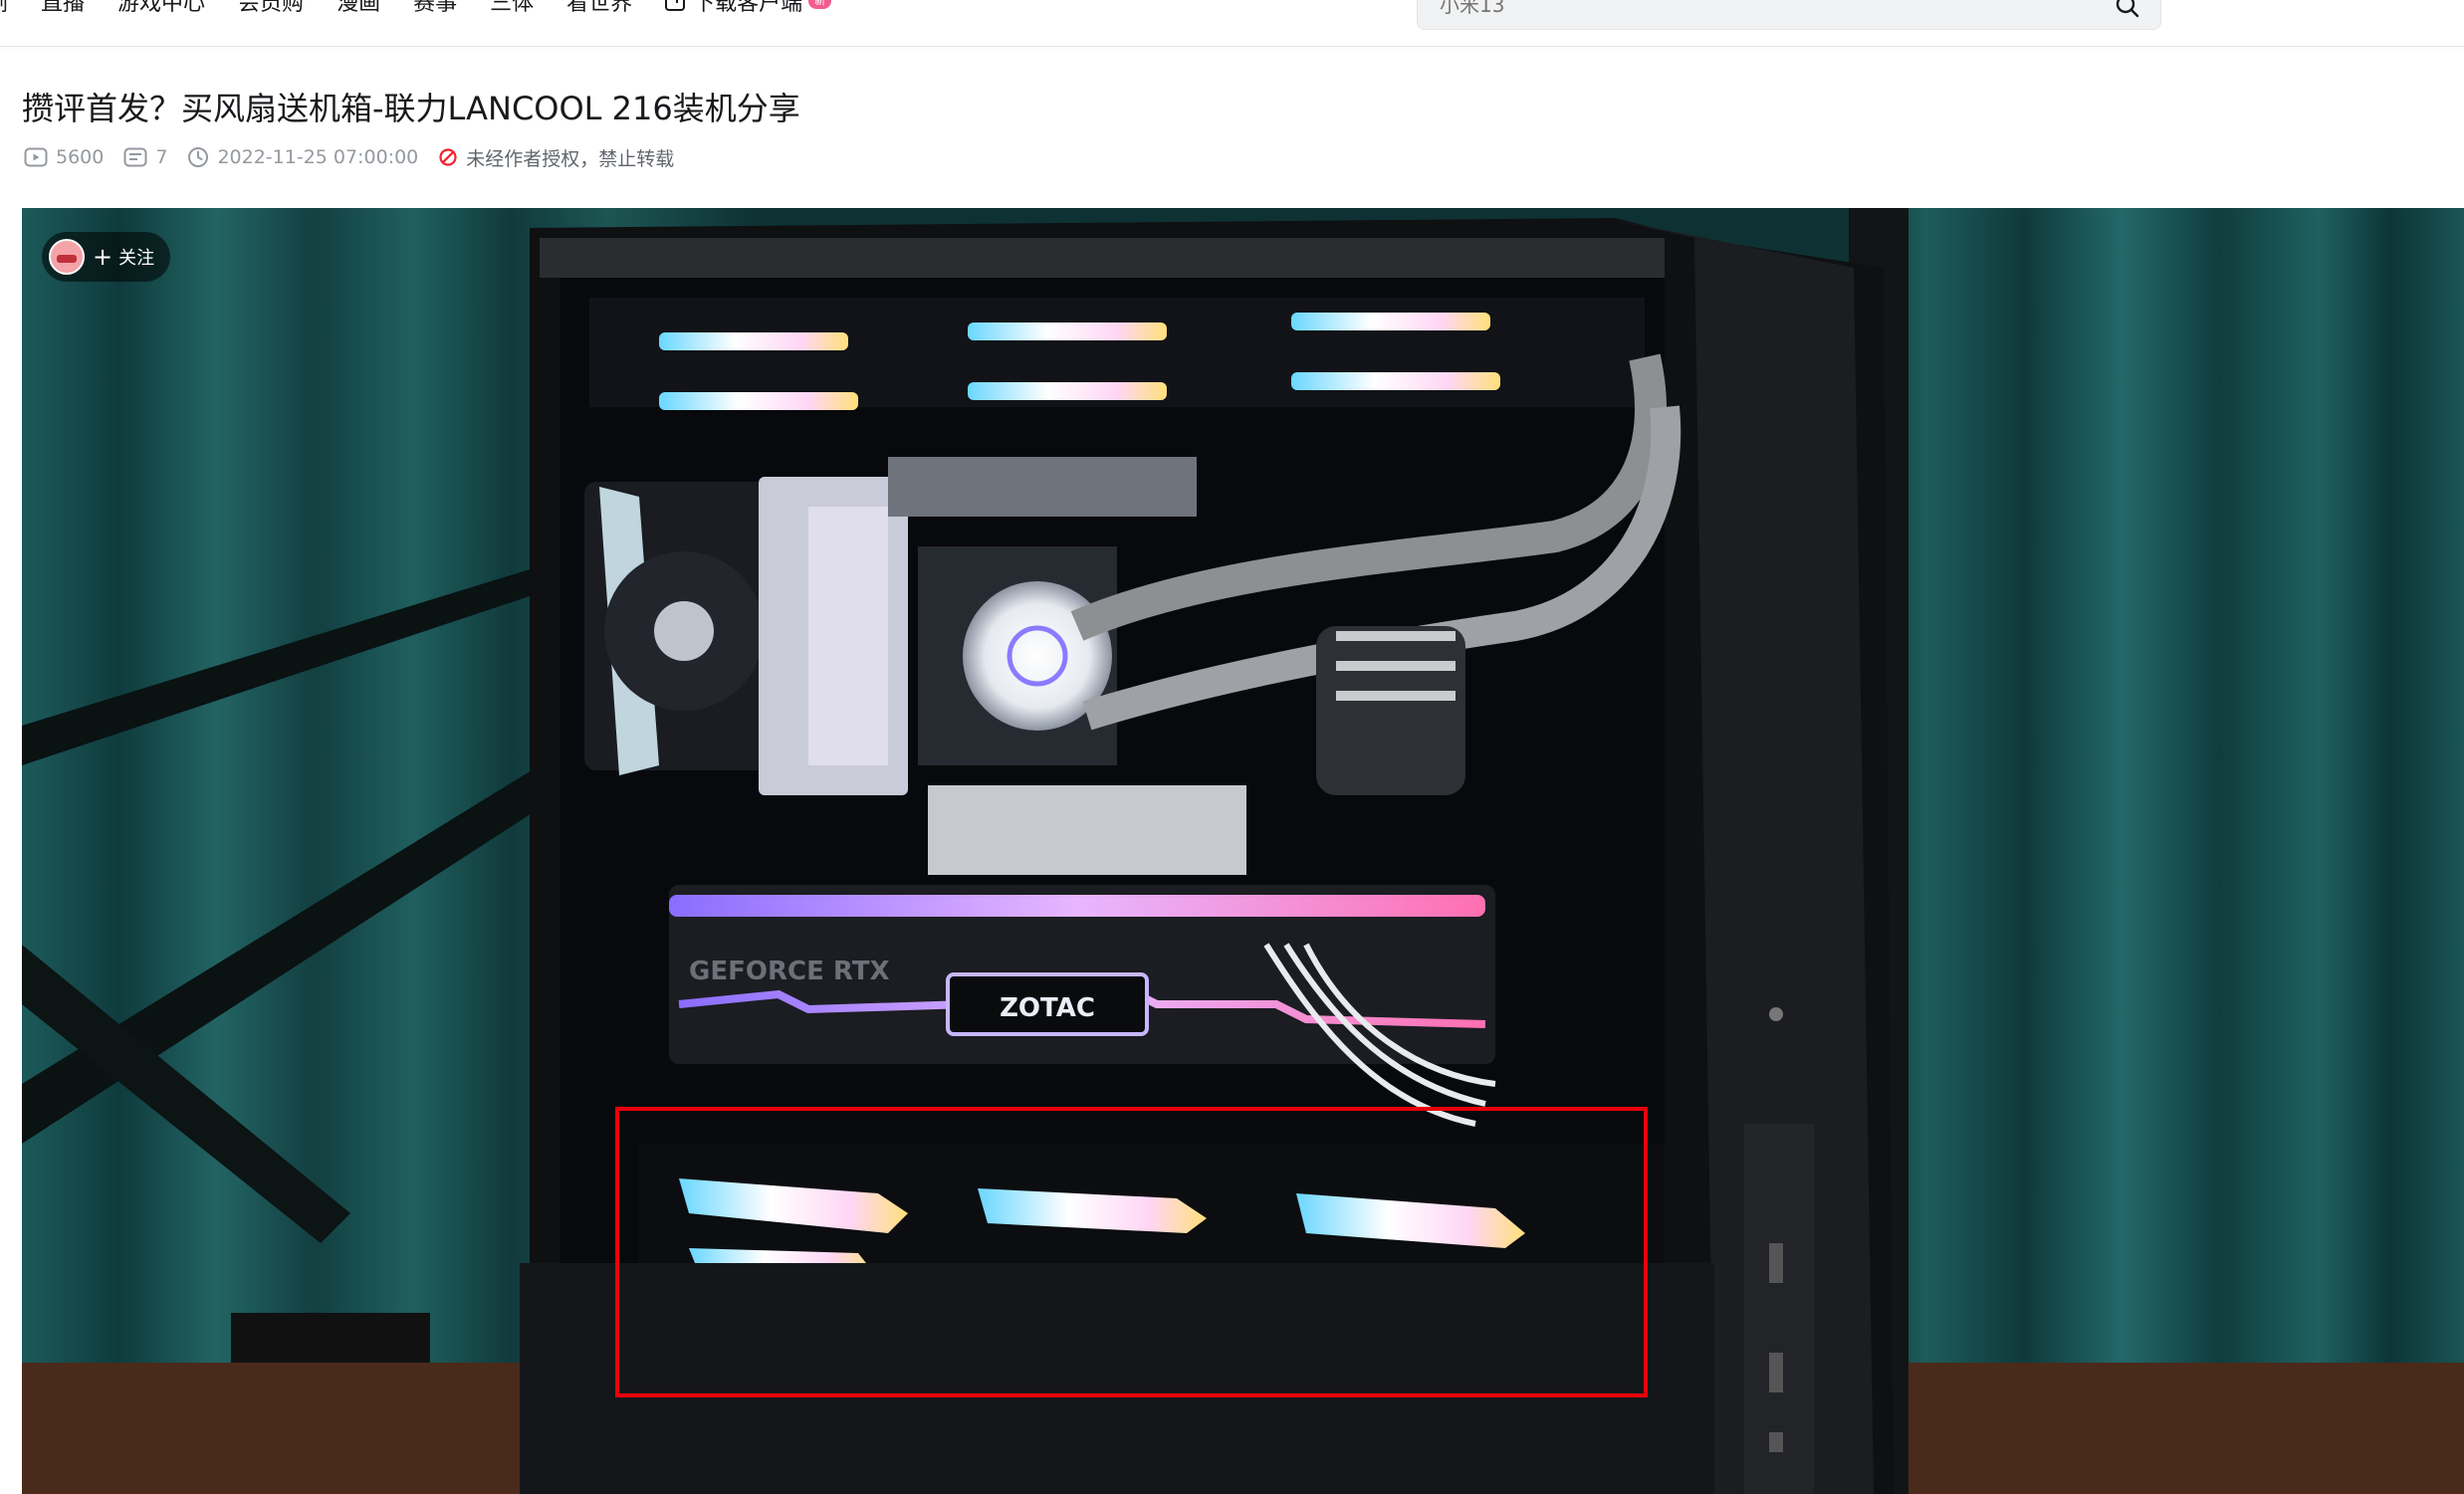  I want to click on follow-button: + 关注, so click(107, 257).